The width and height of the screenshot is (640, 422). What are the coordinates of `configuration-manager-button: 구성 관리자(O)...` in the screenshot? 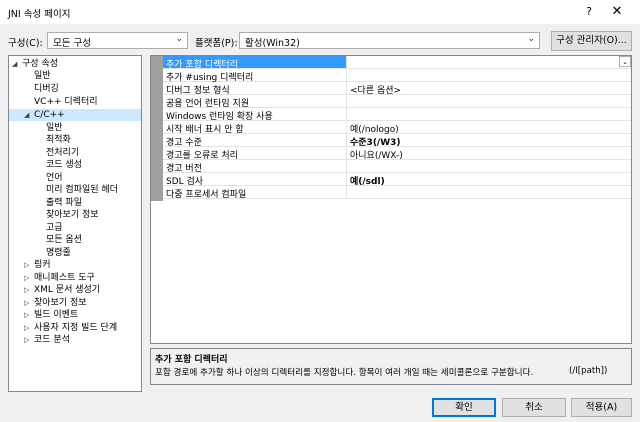 It's located at (591, 41).